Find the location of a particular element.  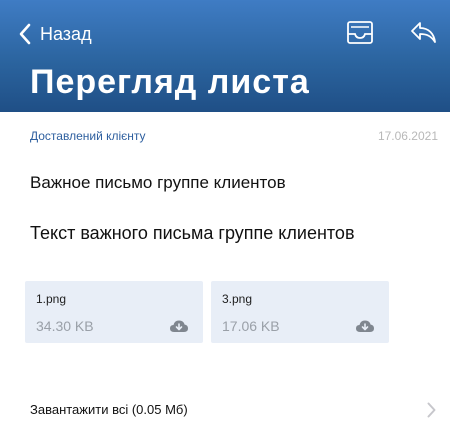

message-date: 17.06.2021 is located at coordinates (407, 136).